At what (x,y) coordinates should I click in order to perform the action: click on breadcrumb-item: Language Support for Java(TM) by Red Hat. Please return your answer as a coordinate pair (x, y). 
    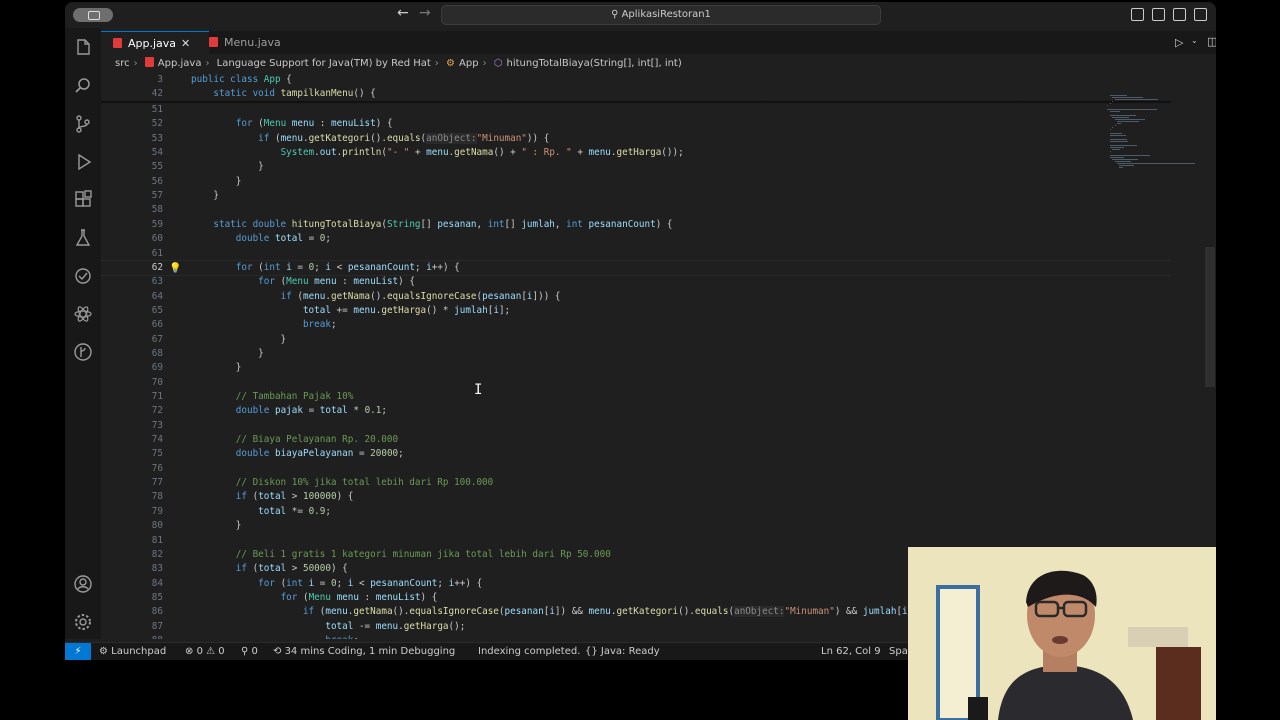
    Looking at the image, I should click on (324, 63).